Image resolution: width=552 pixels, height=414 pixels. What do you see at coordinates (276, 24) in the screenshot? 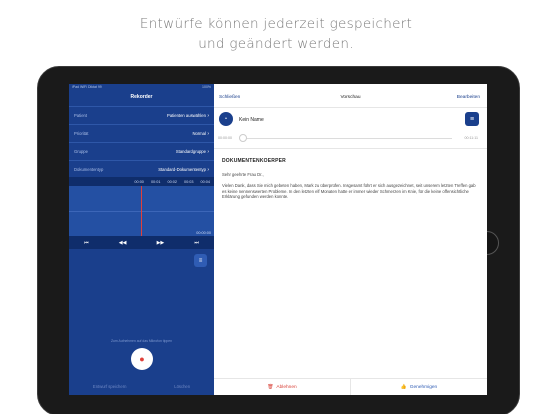
I see `headline-line-1: Entwürfe können jederzeit gespeichert` at bounding box center [276, 24].